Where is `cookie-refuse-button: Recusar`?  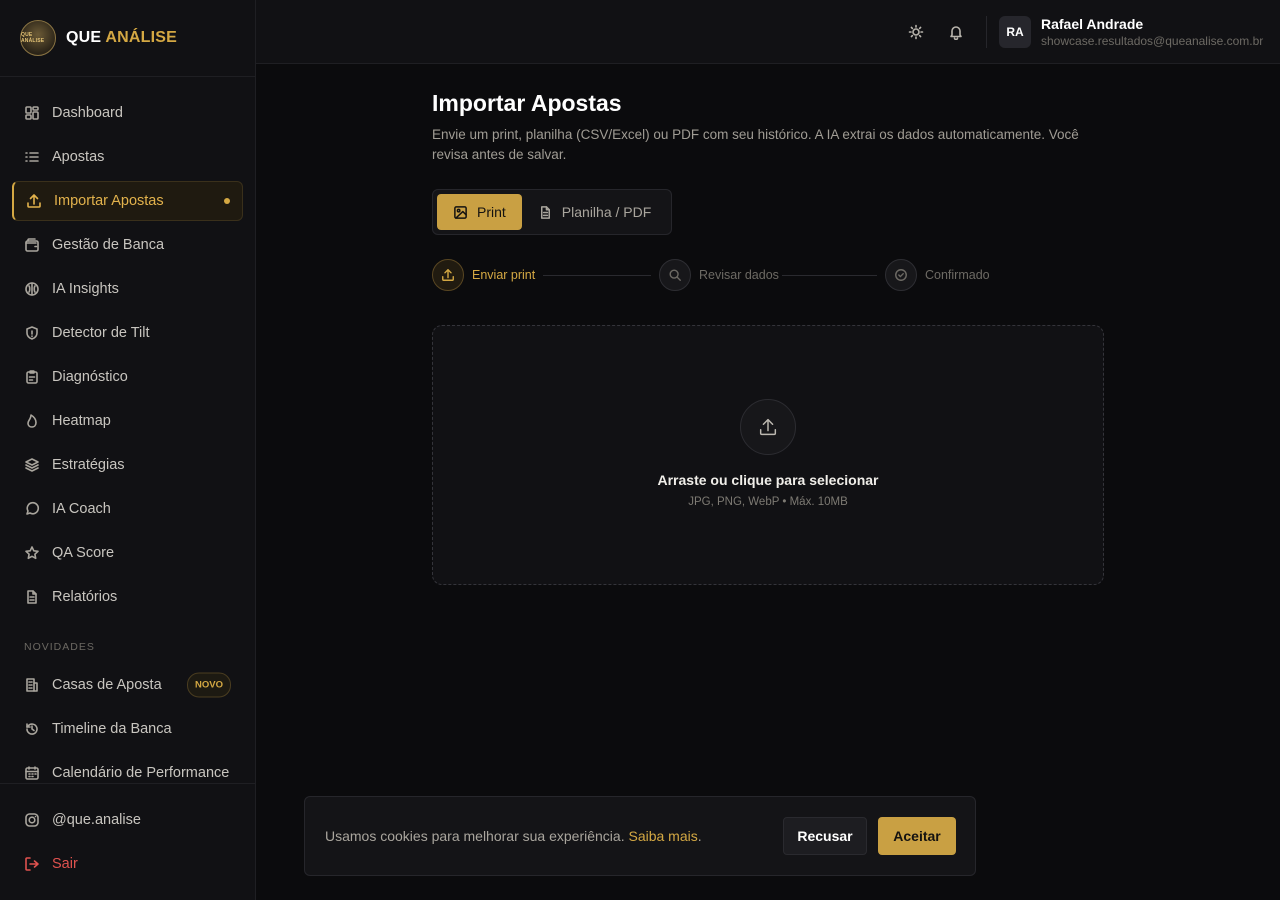
cookie-refuse-button: Recusar is located at coordinates (825, 836).